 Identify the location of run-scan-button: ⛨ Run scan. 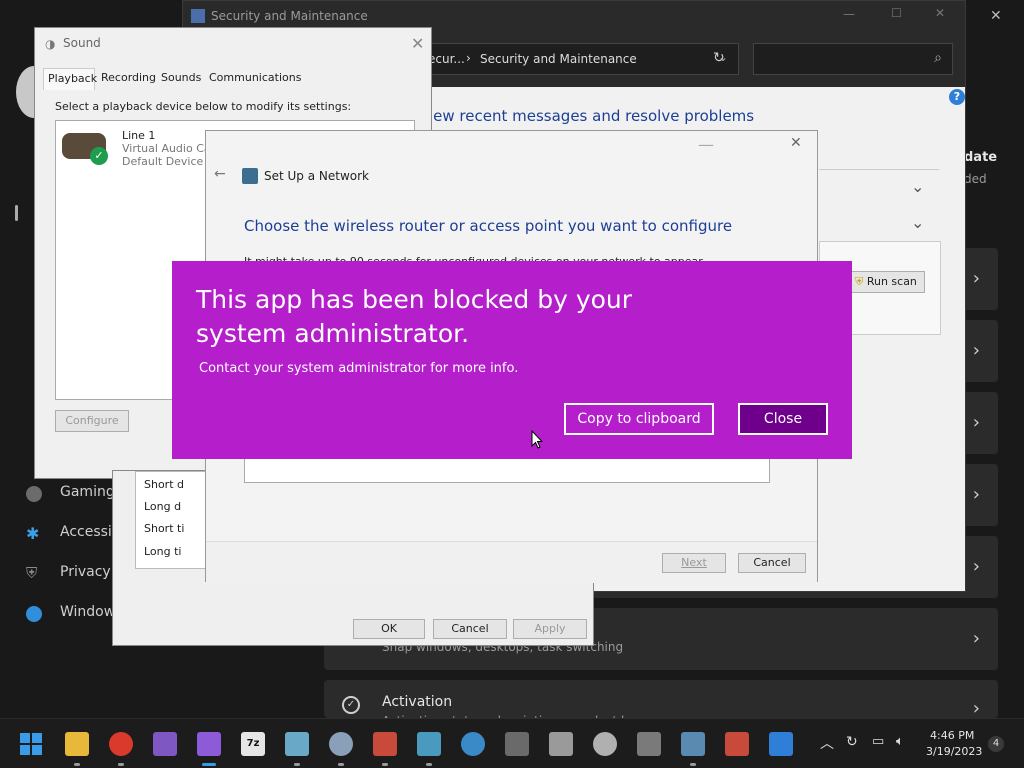
(886, 282).